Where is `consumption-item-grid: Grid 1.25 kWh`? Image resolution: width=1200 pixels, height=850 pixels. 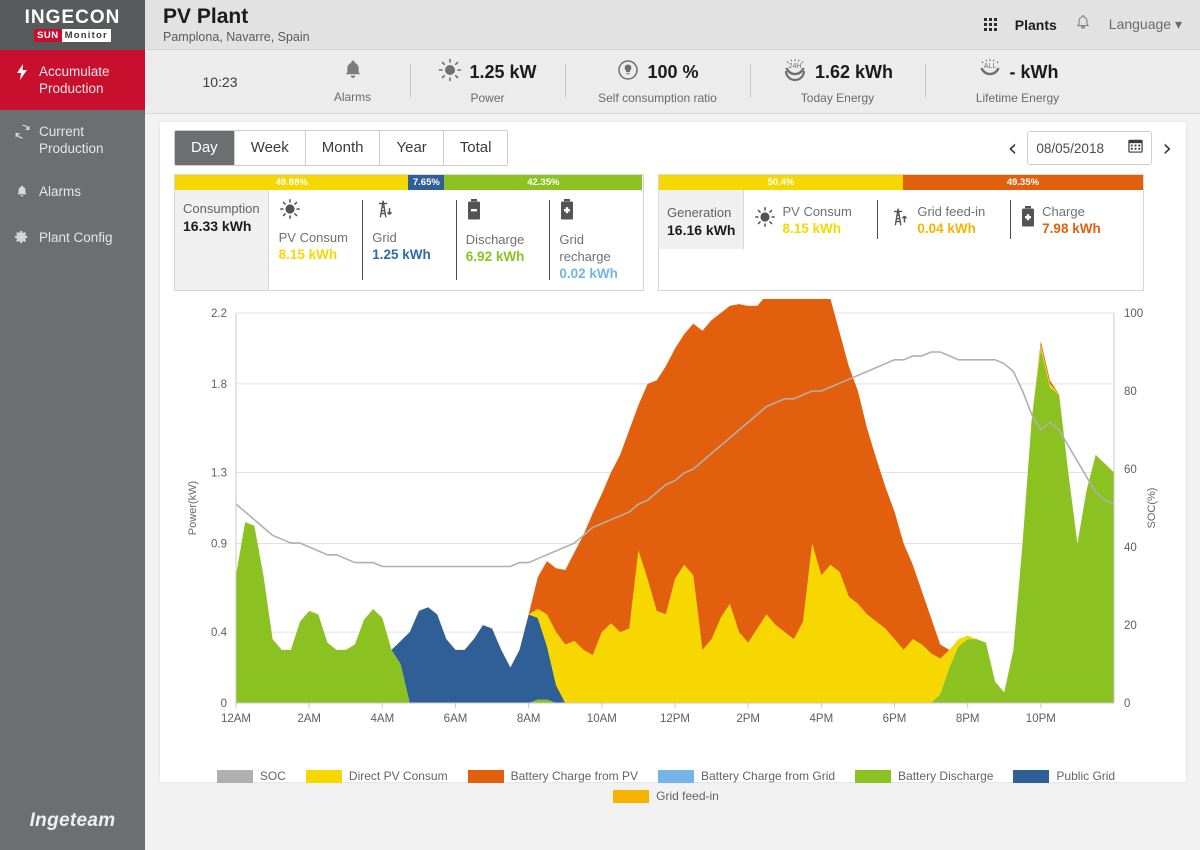
consumption-item-grid: Grid 1.25 kWh is located at coordinates (409, 240).